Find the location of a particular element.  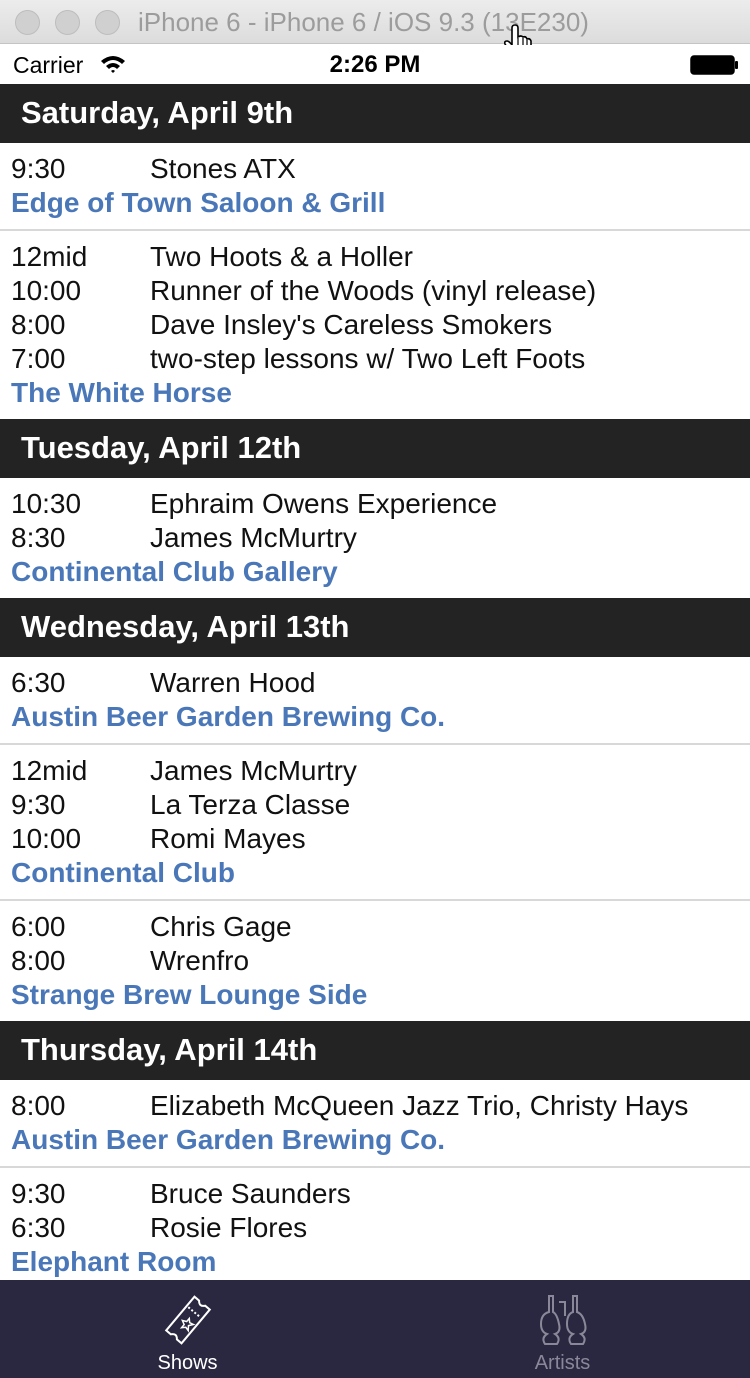

guitars-icon is located at coordinates (563, 1320).